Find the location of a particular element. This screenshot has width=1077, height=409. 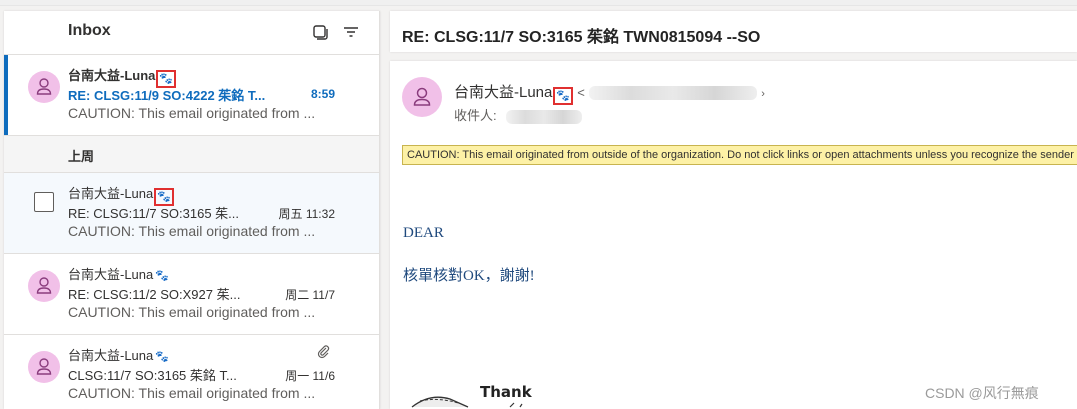

reading-subject-bar: RE: CLSG:11/7 SO:3165 茱銘 TWN0815094 --SO is located at coordinates (733, 31).